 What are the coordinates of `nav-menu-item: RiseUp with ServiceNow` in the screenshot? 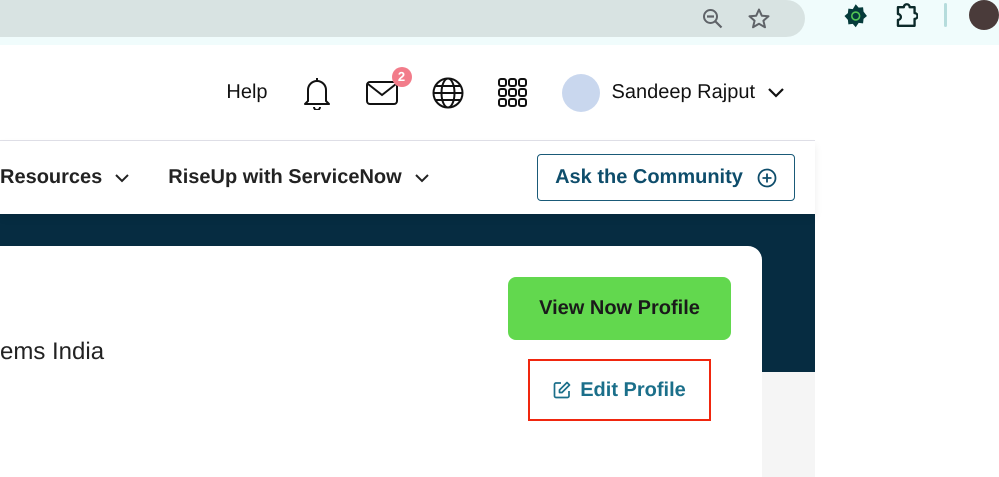 It's located at (299, 177).